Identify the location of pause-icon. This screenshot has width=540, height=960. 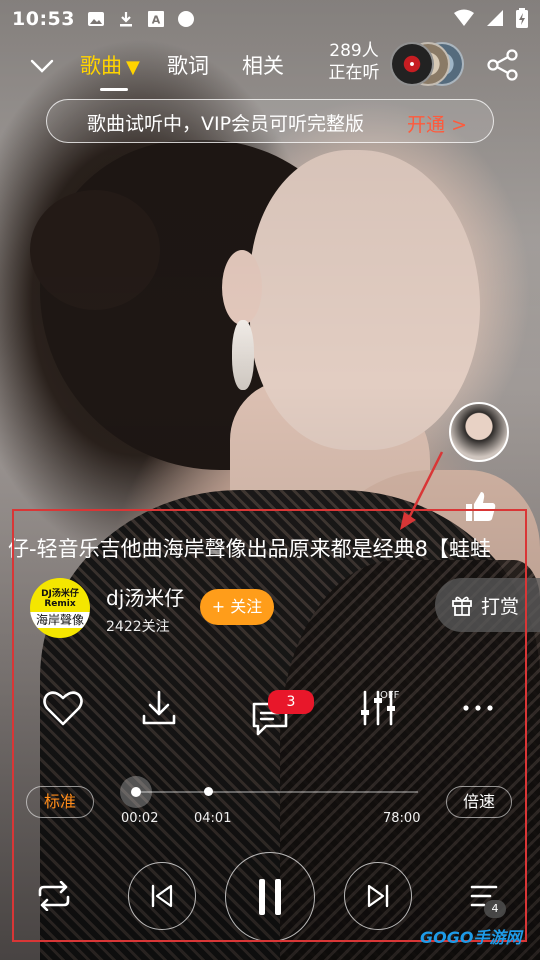
(270, 897).